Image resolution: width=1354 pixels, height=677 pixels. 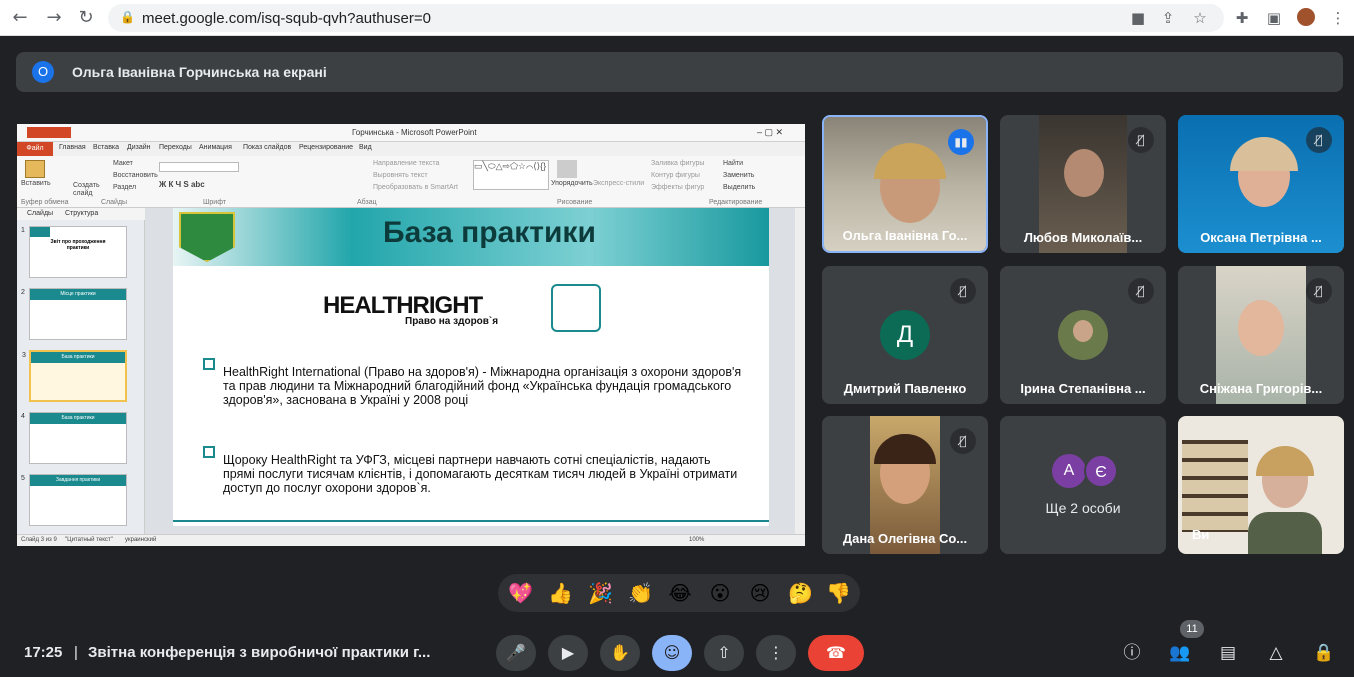 I want to click on participant-avatar: Д, so click(x=905, y=335).